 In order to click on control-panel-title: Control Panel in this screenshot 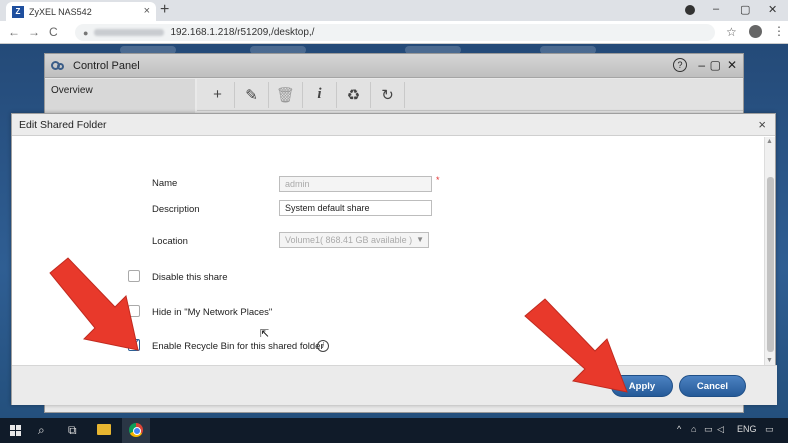, I will do `click(106, 65)`.